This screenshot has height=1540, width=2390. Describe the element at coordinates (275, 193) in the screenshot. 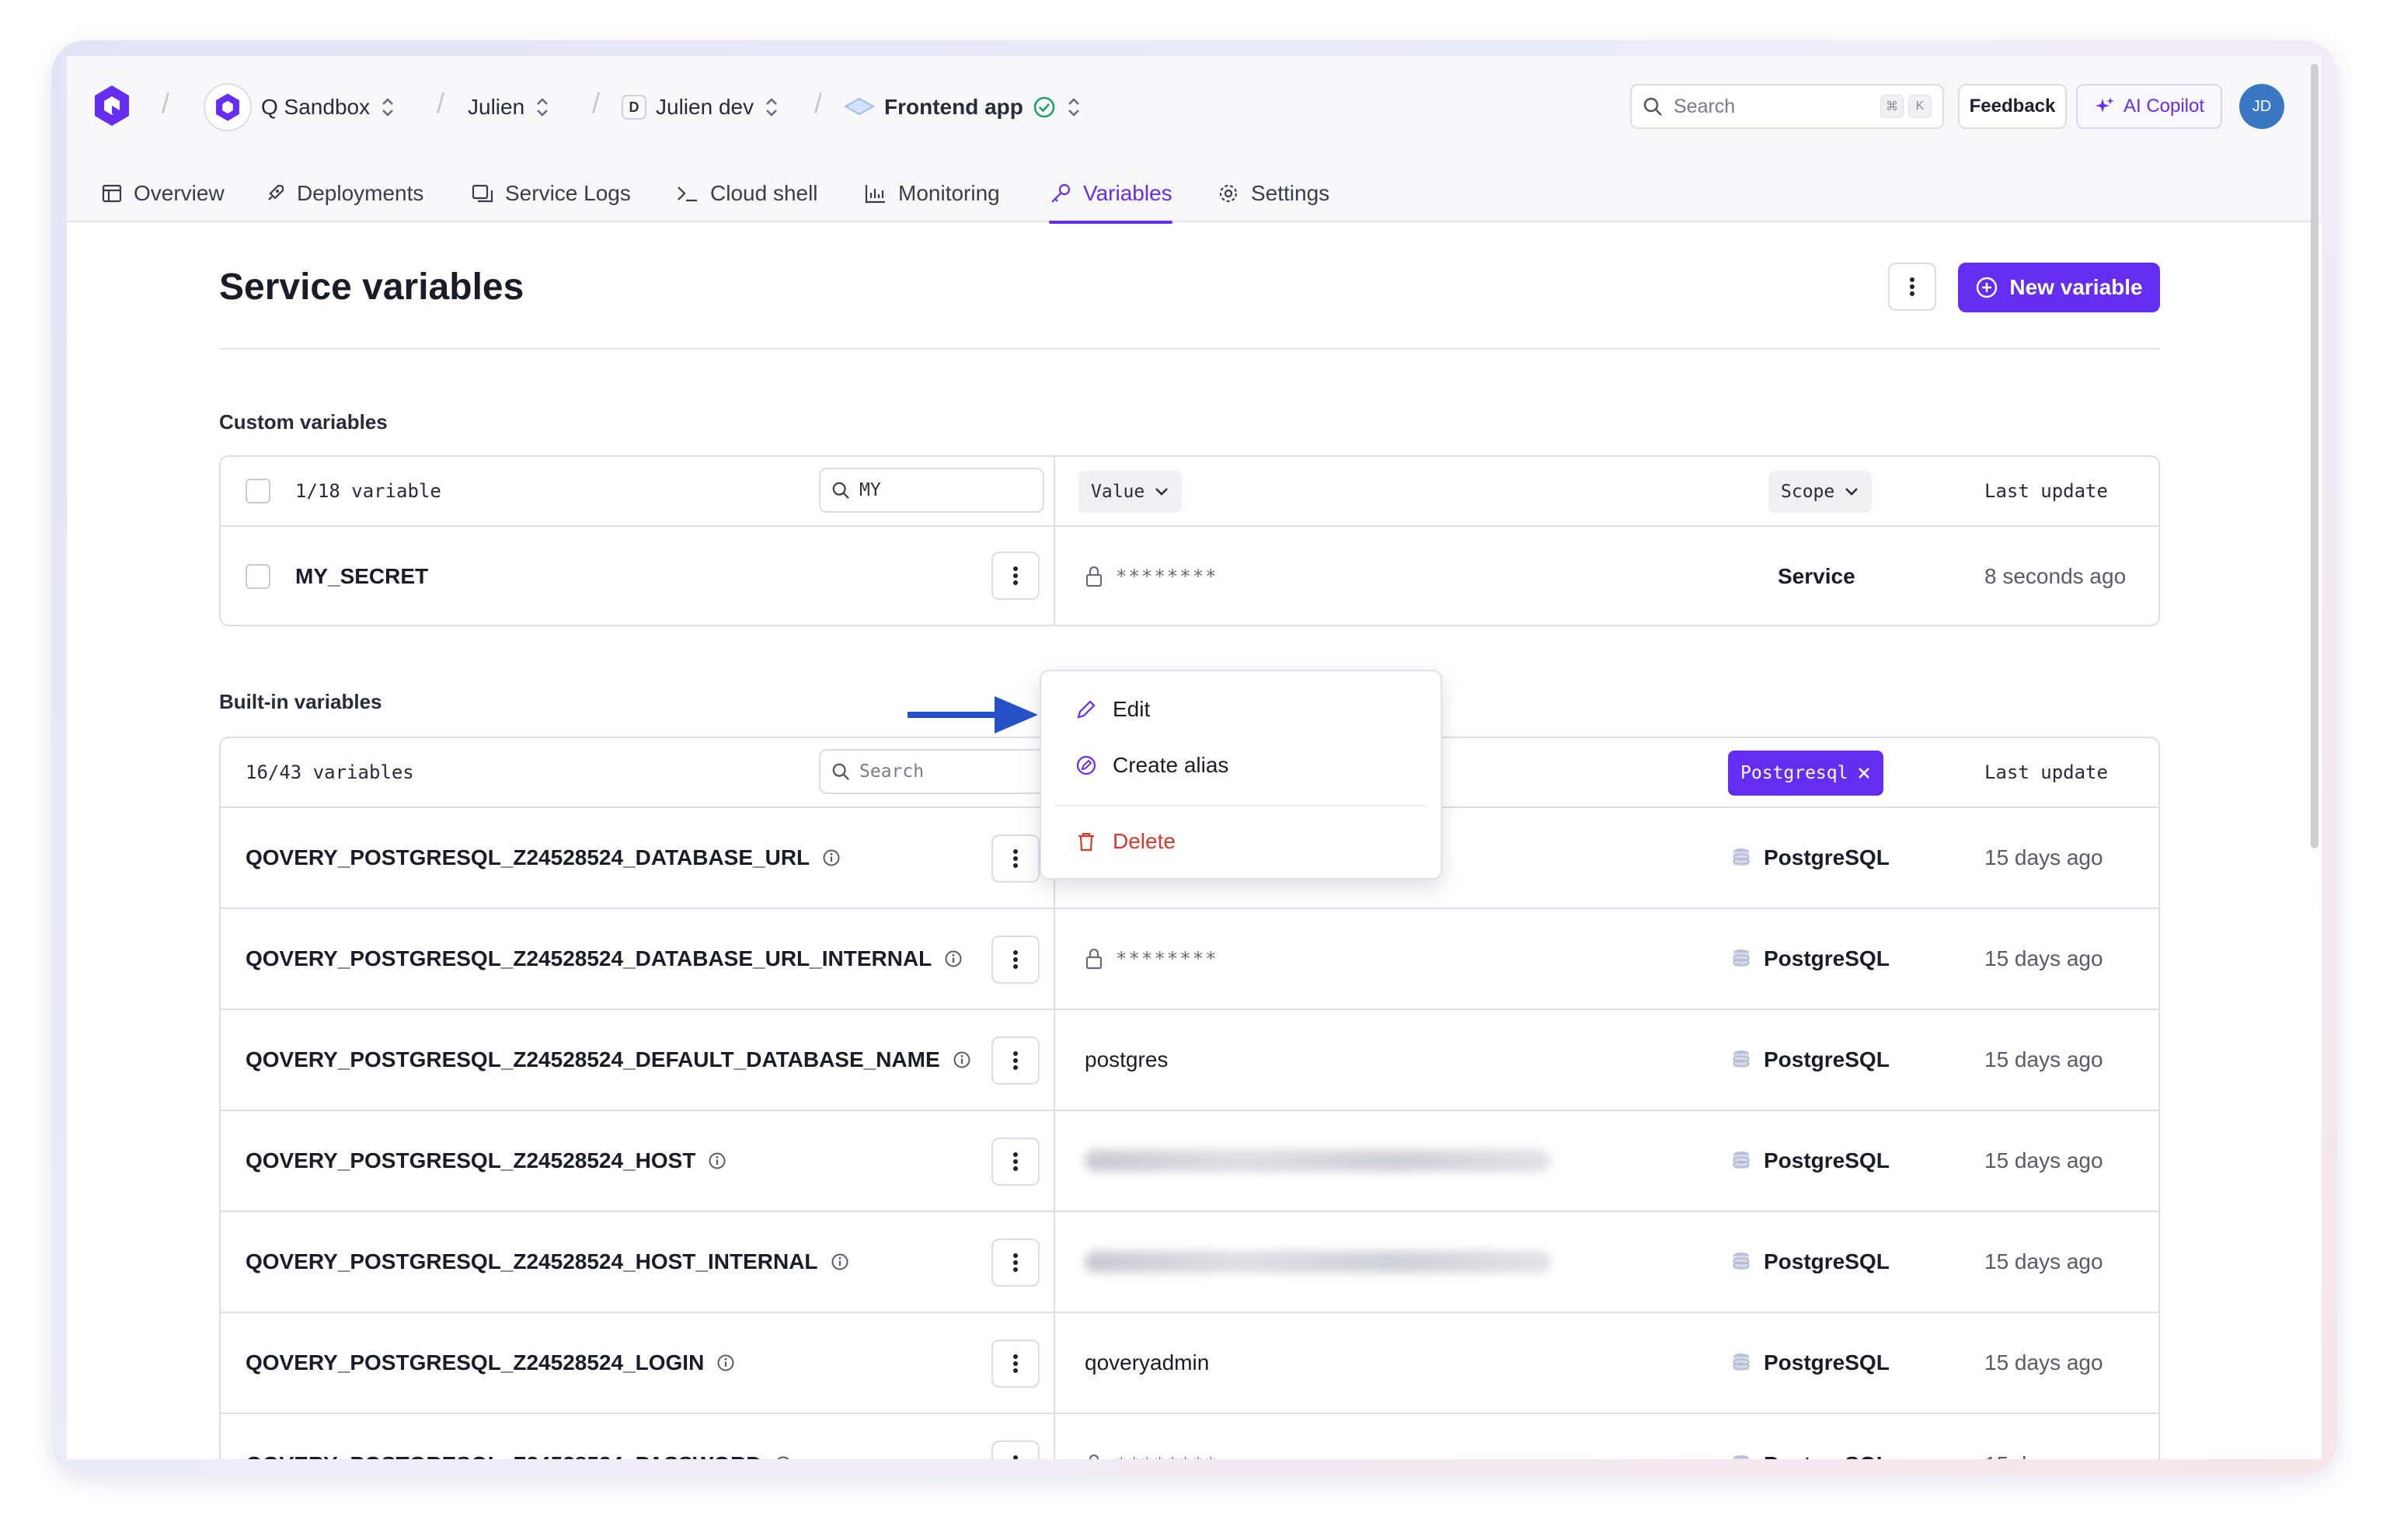

I see `rocket-icon` at that location.